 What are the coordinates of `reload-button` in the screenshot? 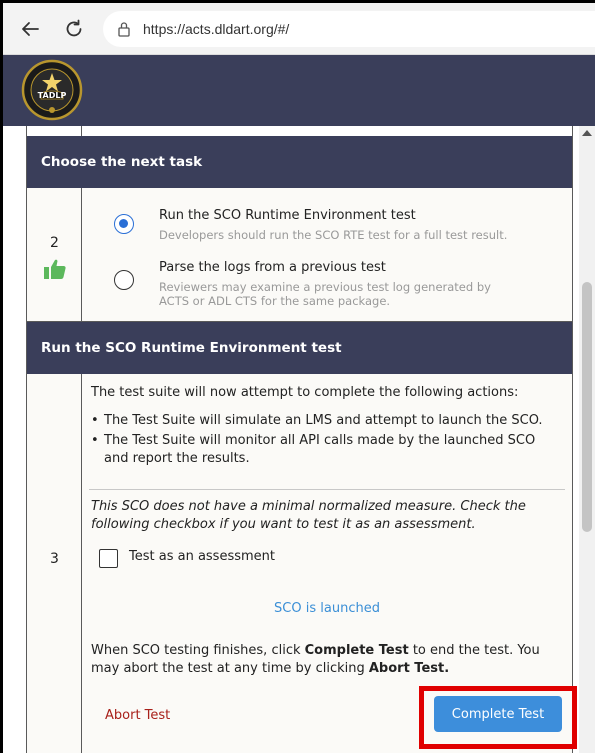 It's located at (74, 29).